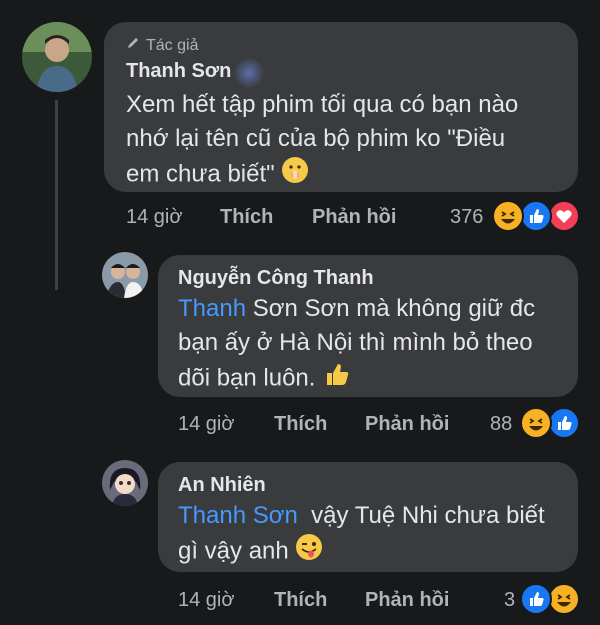 This screenshot has width=600, height=625. What do you see at coordinates (238, 515) in the screenshot?
I see `mention-link: Thanh Sơn` at bounding box center [238, 515].